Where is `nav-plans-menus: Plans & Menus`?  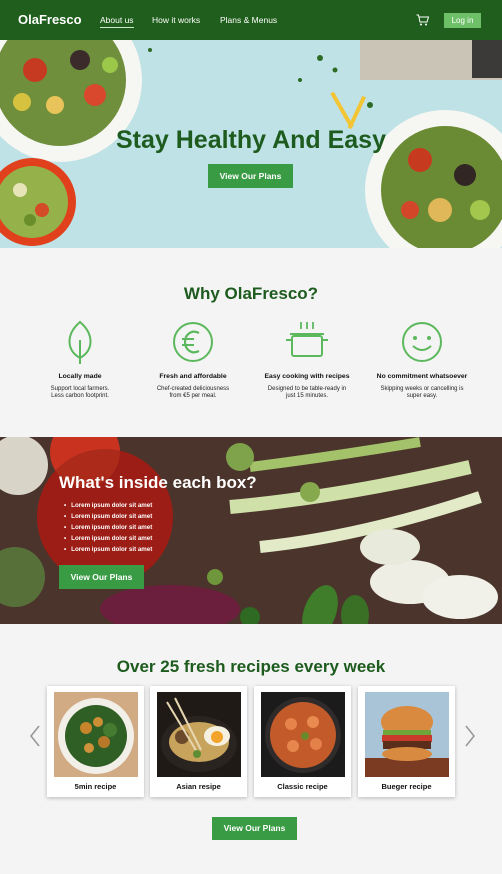
nav-plans-menus: Plans & Menus is located at coordinates (248, 20).